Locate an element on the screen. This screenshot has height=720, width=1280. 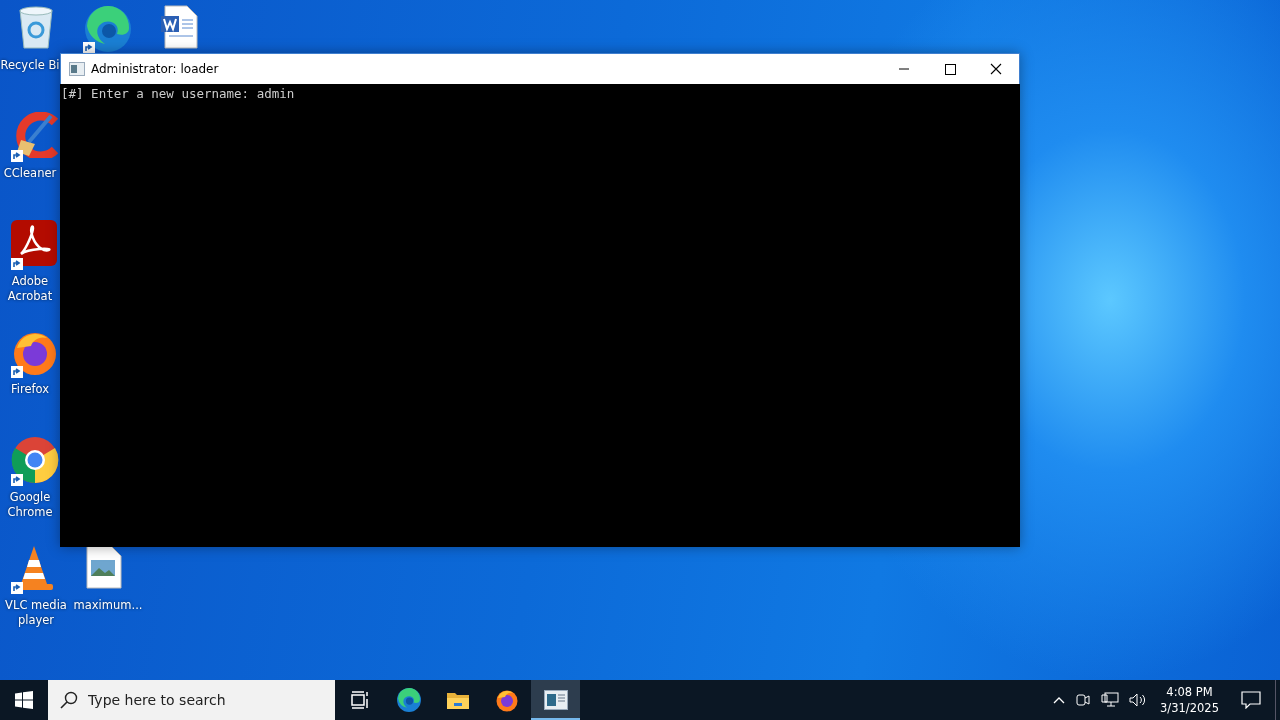
firefox-icon is located at coordinates (506, 700).